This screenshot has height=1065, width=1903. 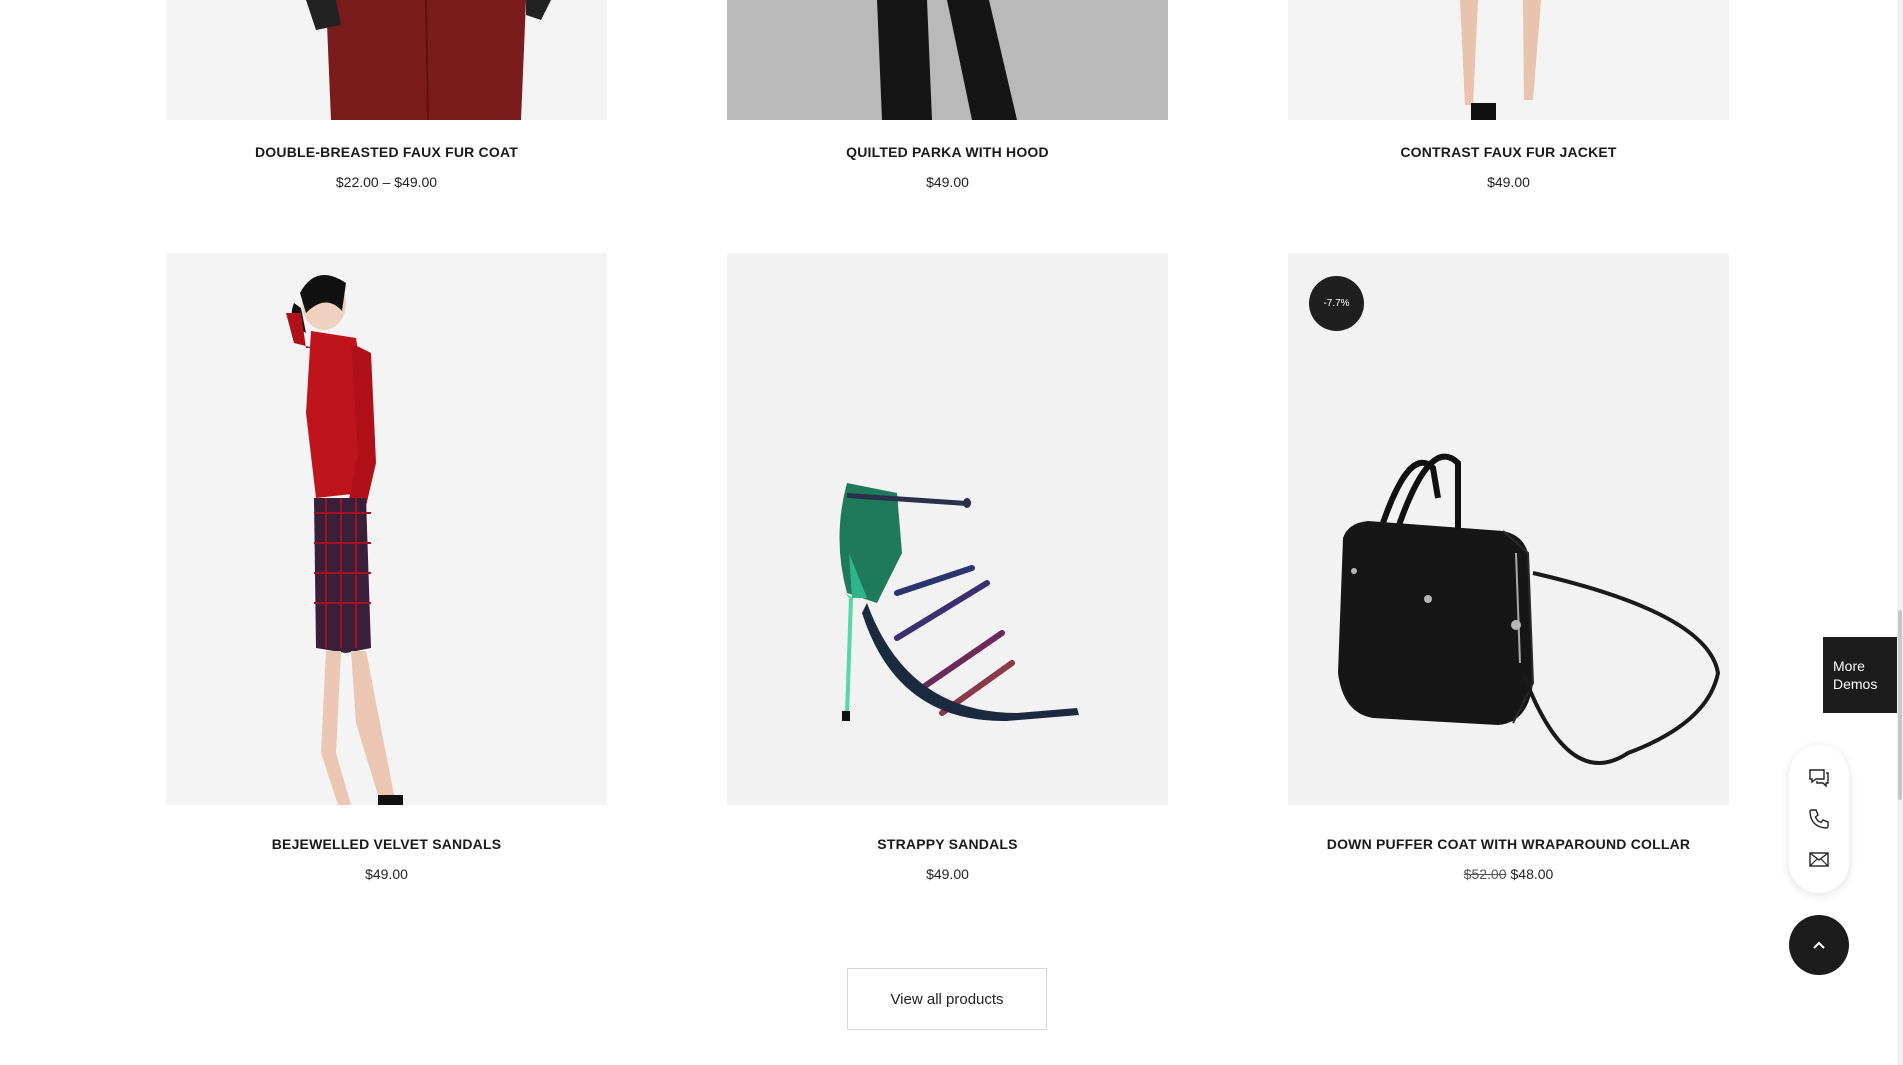 I want to click on product-card: STRAPPY SANDALS $49.00, so click(x=947, y=567).